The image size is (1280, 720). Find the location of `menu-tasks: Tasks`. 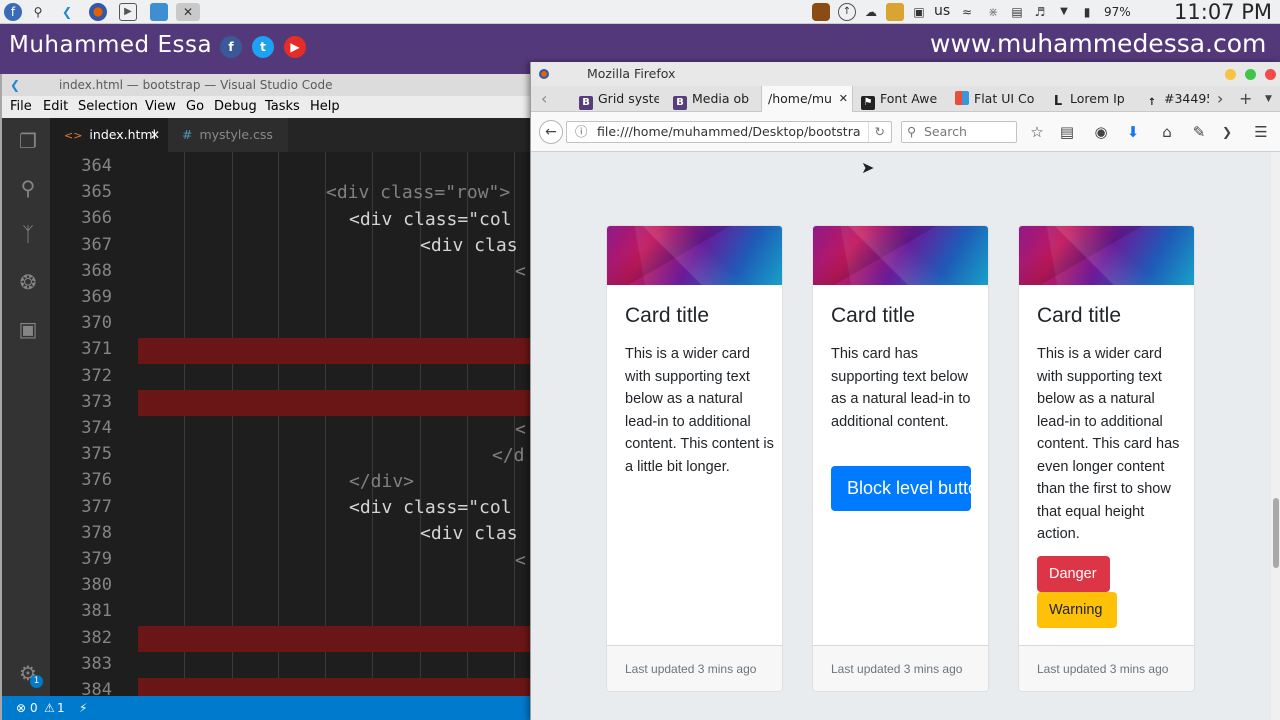

menu-tasks: Tasks is located at coordinates (282, 107).